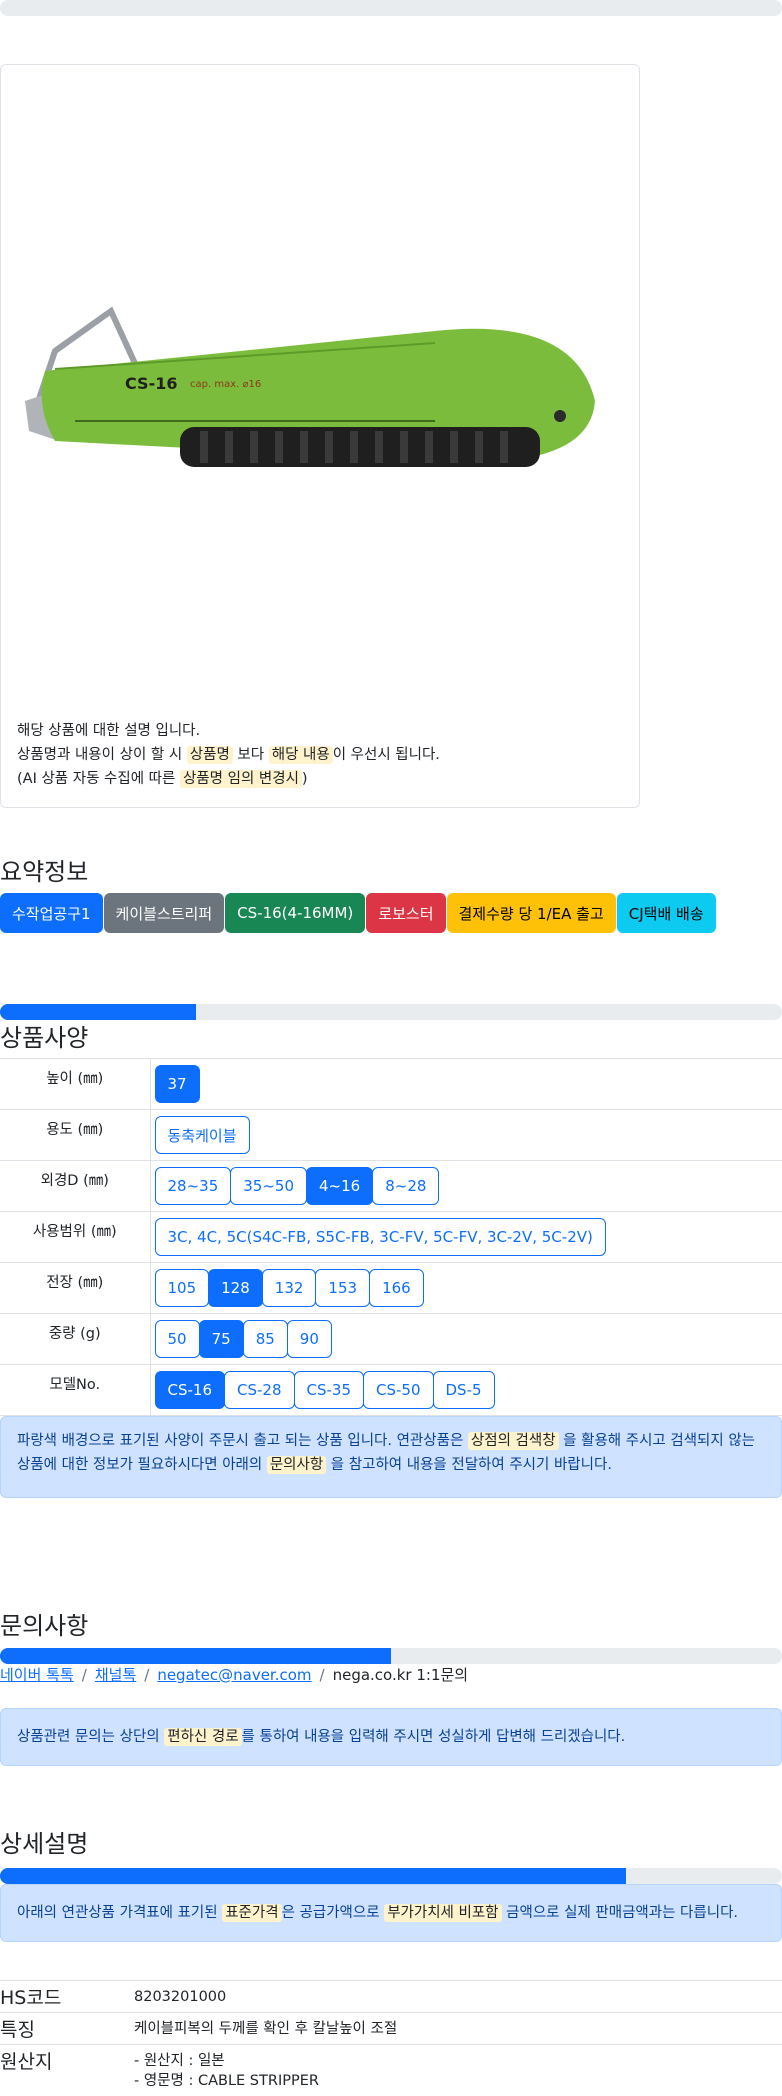 The height and width of the screenshot is (2096, 782). Describe the element at coordinates (396, 1288) in the screenshot. I see `spec-option-button: 166` at that location.